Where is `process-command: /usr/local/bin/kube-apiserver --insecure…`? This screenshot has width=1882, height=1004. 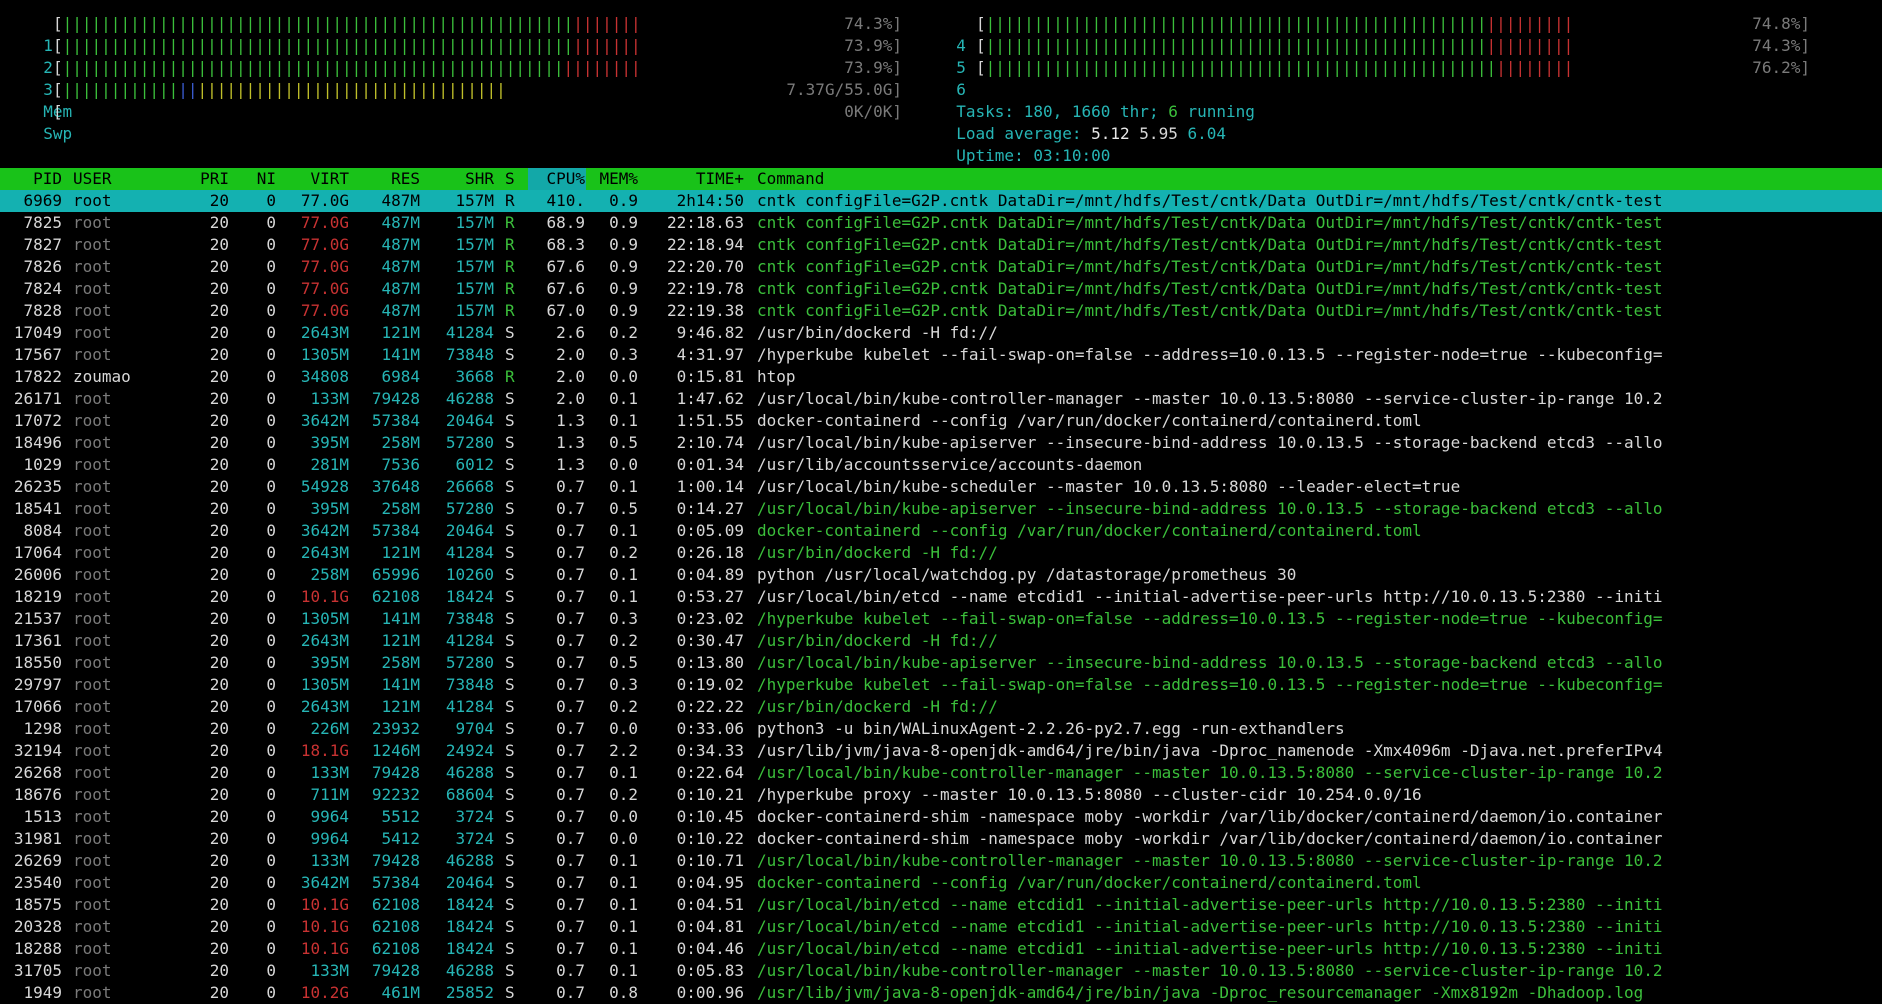 process-command: /usr/local/bin/kube-apiserver --insecure… is located at coordinates (1210, 662).